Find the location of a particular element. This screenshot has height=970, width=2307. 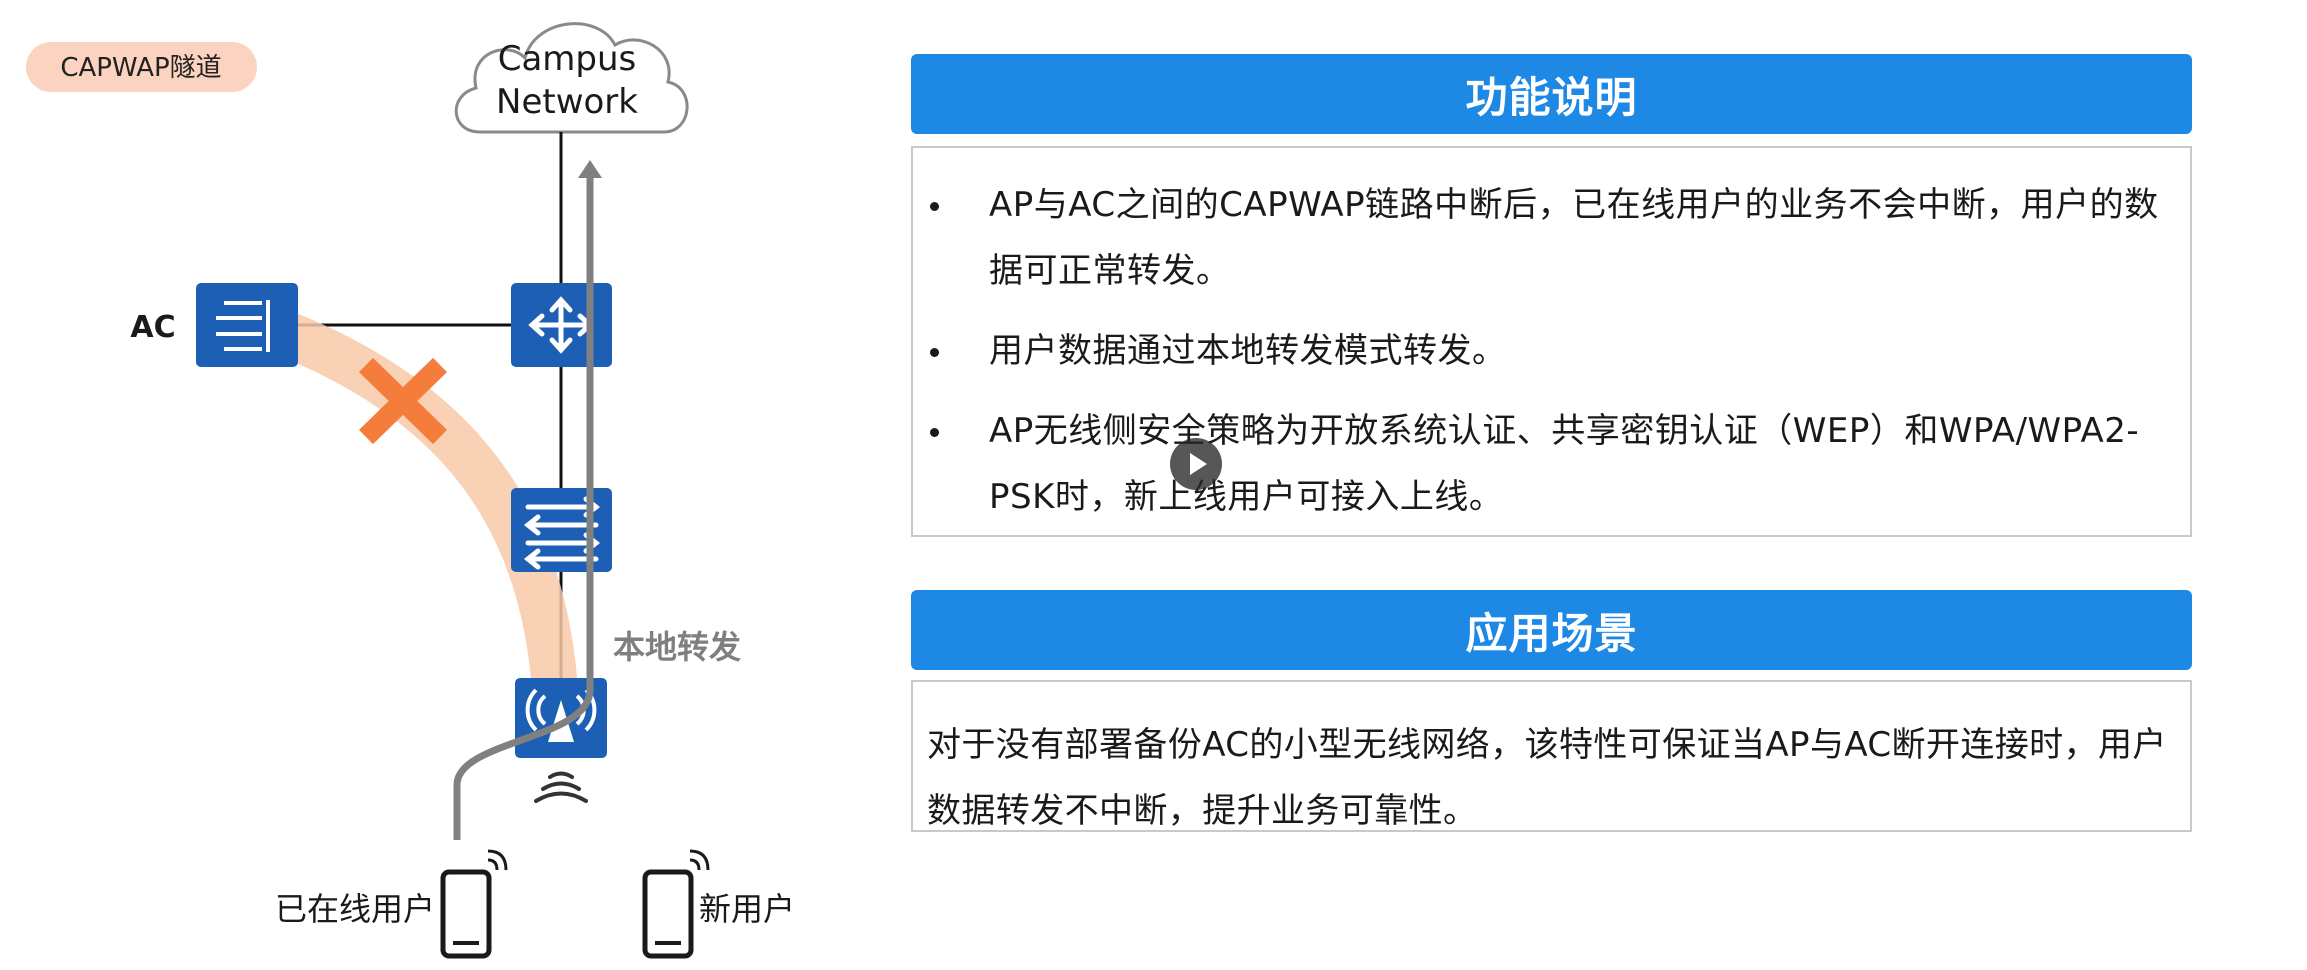

list-item: 用户数据通过本地转发模式转发。 is located at coordinates (1541, 351).